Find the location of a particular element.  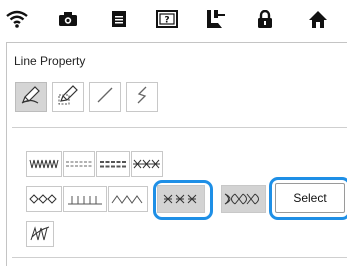

decorative-stitch-icon is located at coordinates (244, 199).